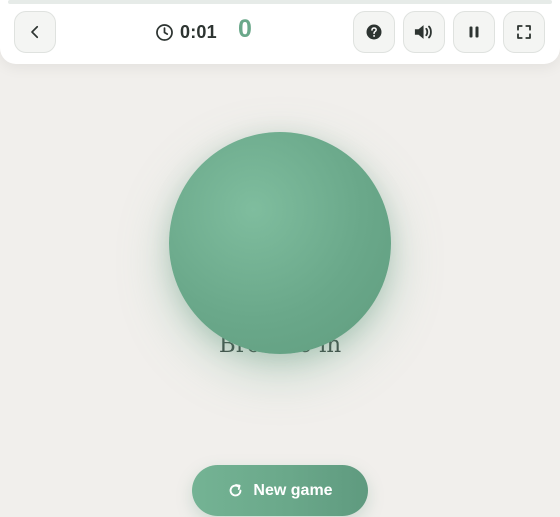 The height and width of the screenshot is (517, 560). I want to click on timer: 0:01, so click(186, 32).